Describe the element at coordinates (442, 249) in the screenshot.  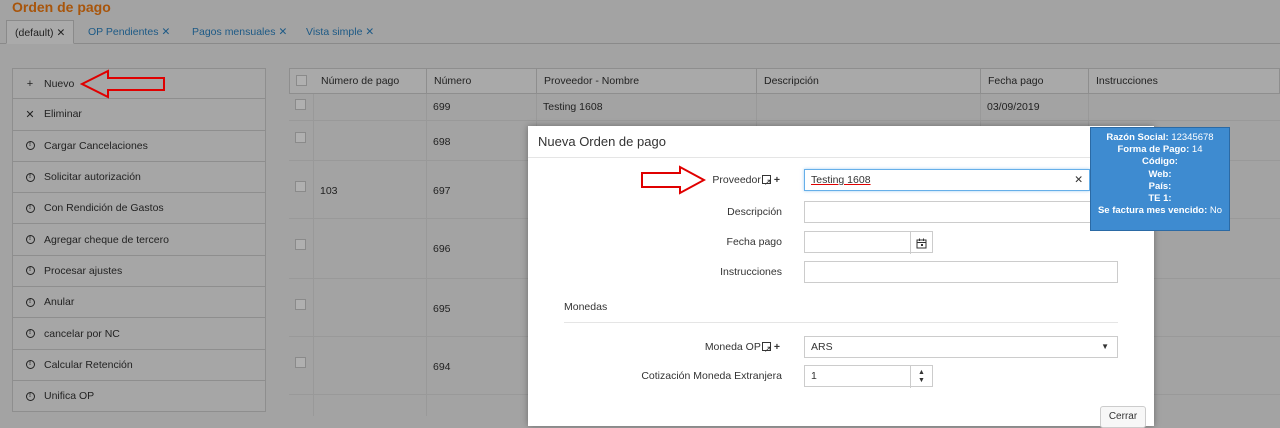
I see `cell-numero: 696` at that location.